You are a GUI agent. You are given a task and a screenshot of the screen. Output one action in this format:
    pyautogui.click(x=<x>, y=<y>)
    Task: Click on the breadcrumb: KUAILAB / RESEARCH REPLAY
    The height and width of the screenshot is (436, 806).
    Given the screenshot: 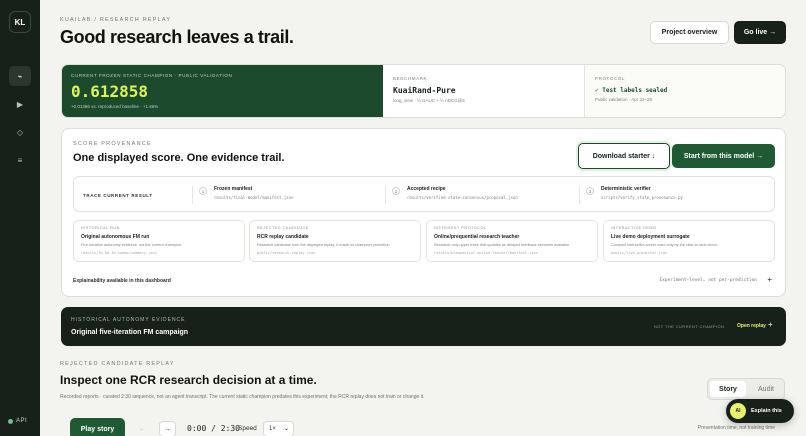 What is the action you would take?
    pyautogui.click(x=116, y=20)
    